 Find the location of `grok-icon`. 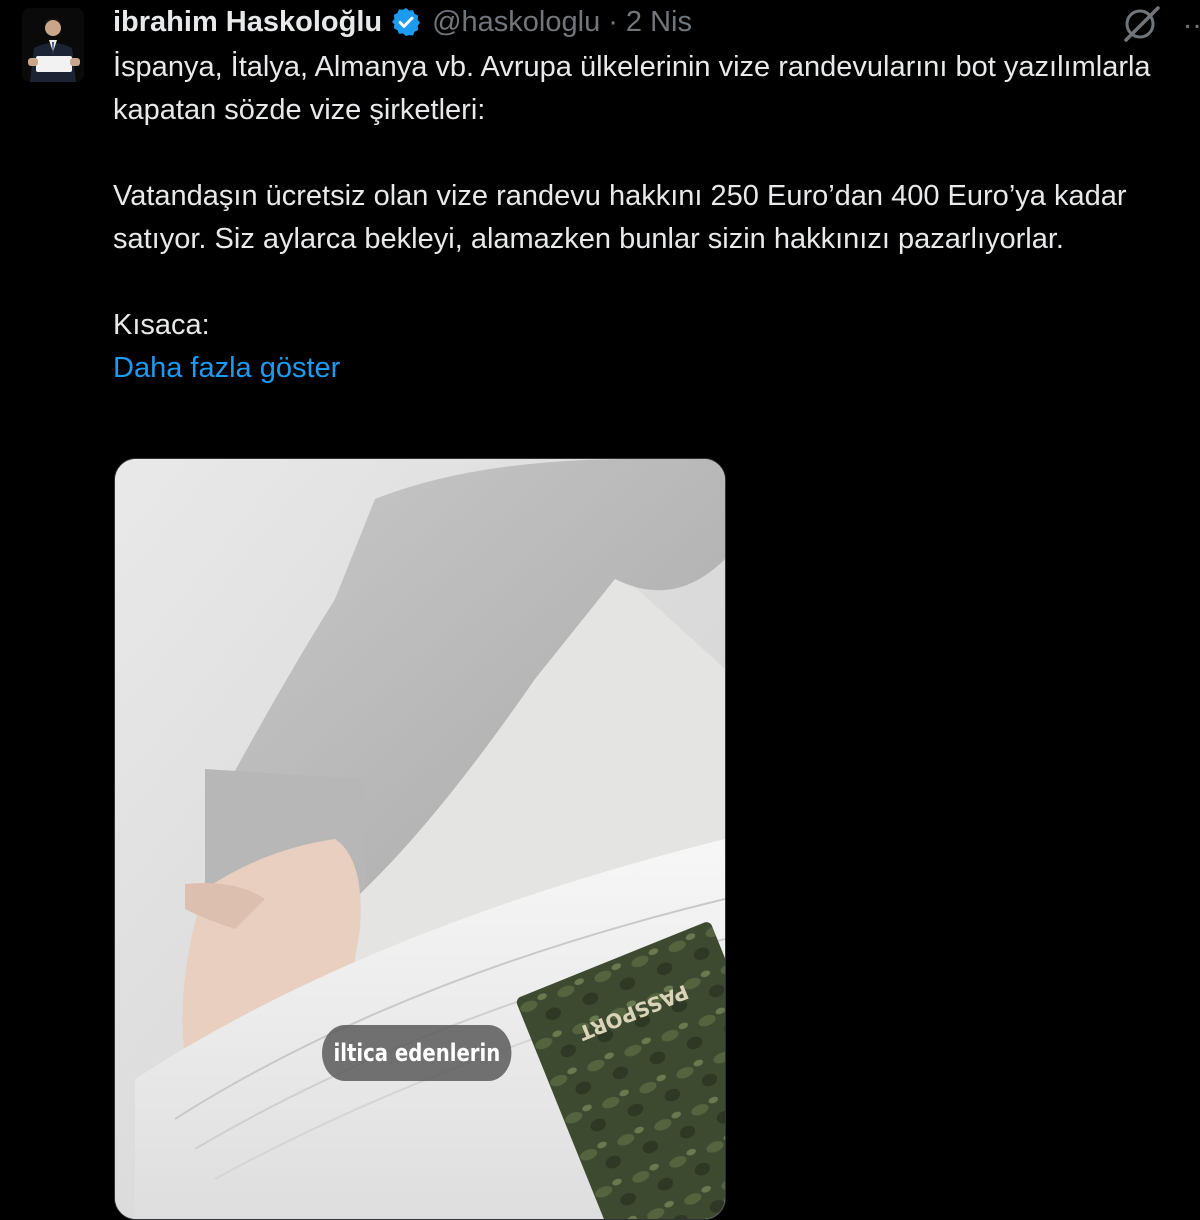

grok-icon is located at coordinates (1141, 23).